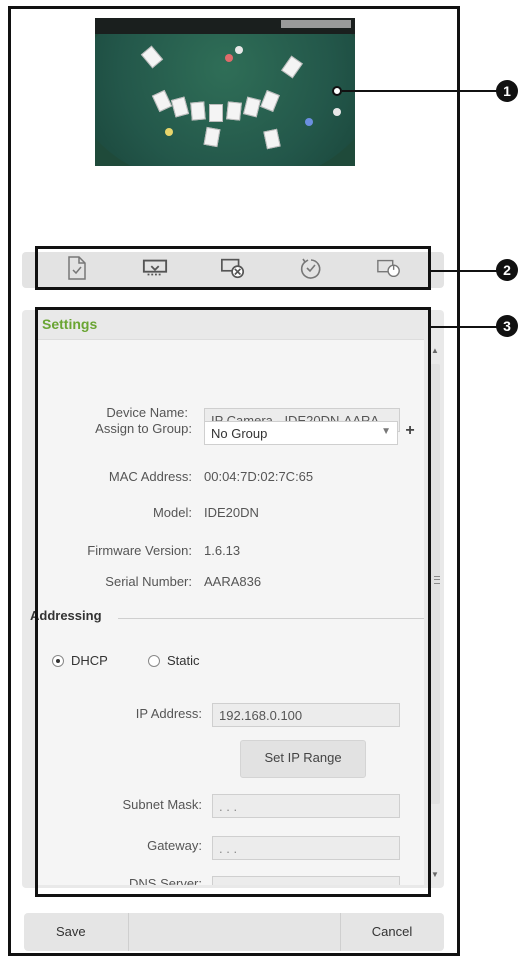  I want to click on divider, so click(128, 932).